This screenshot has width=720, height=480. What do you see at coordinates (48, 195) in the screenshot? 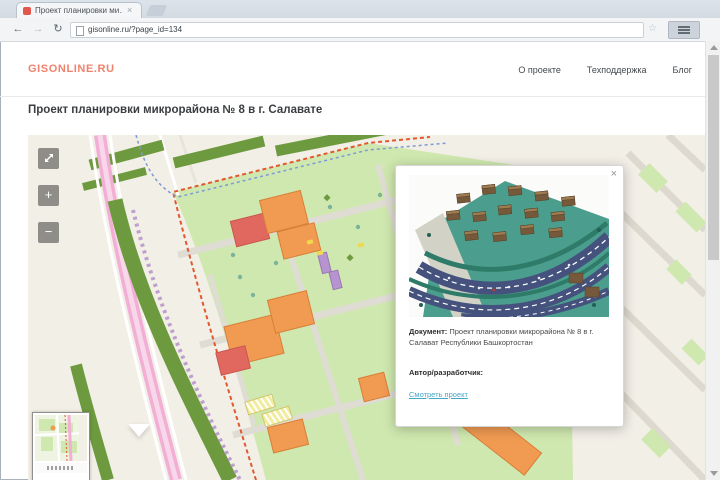
I see `zoom-in-button: +` at bounding box center [48, 195].